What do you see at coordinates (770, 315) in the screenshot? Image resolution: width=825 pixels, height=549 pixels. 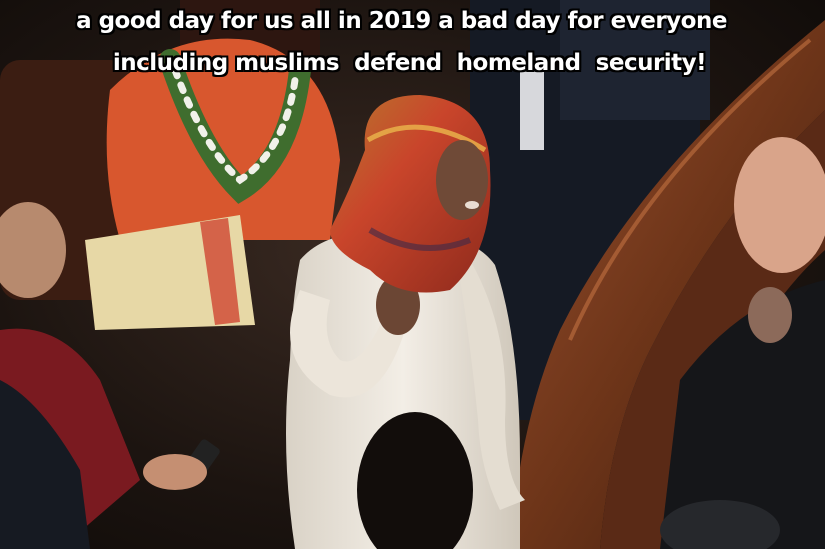 I see `bearded-man-head` at bounding box center [770, 315].